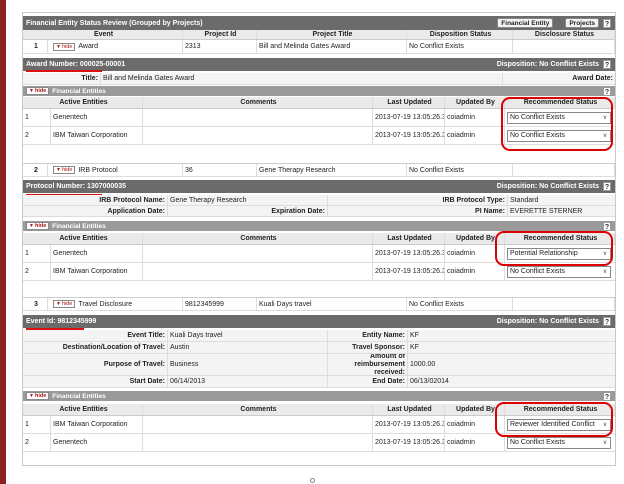 The height and width of the screenshot is (484, 624). What do you see at coordinates (546, 211) in the screenshot?
I see `pi-name-value: EVERETTE STERNER` at bounding box center [546, 211].